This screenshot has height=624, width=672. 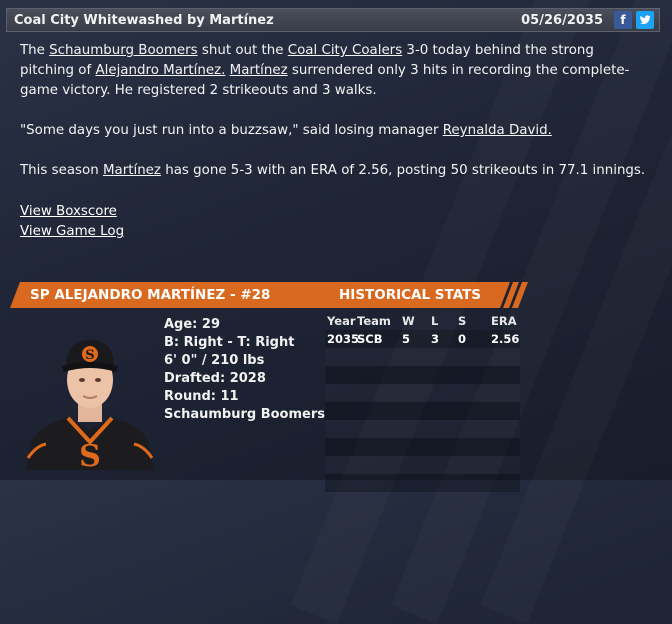 What do you see at coordinates (72, 232) in the screenshot?
I see `view-game-log-link: View Game Log` at bounding box center [72, 232].